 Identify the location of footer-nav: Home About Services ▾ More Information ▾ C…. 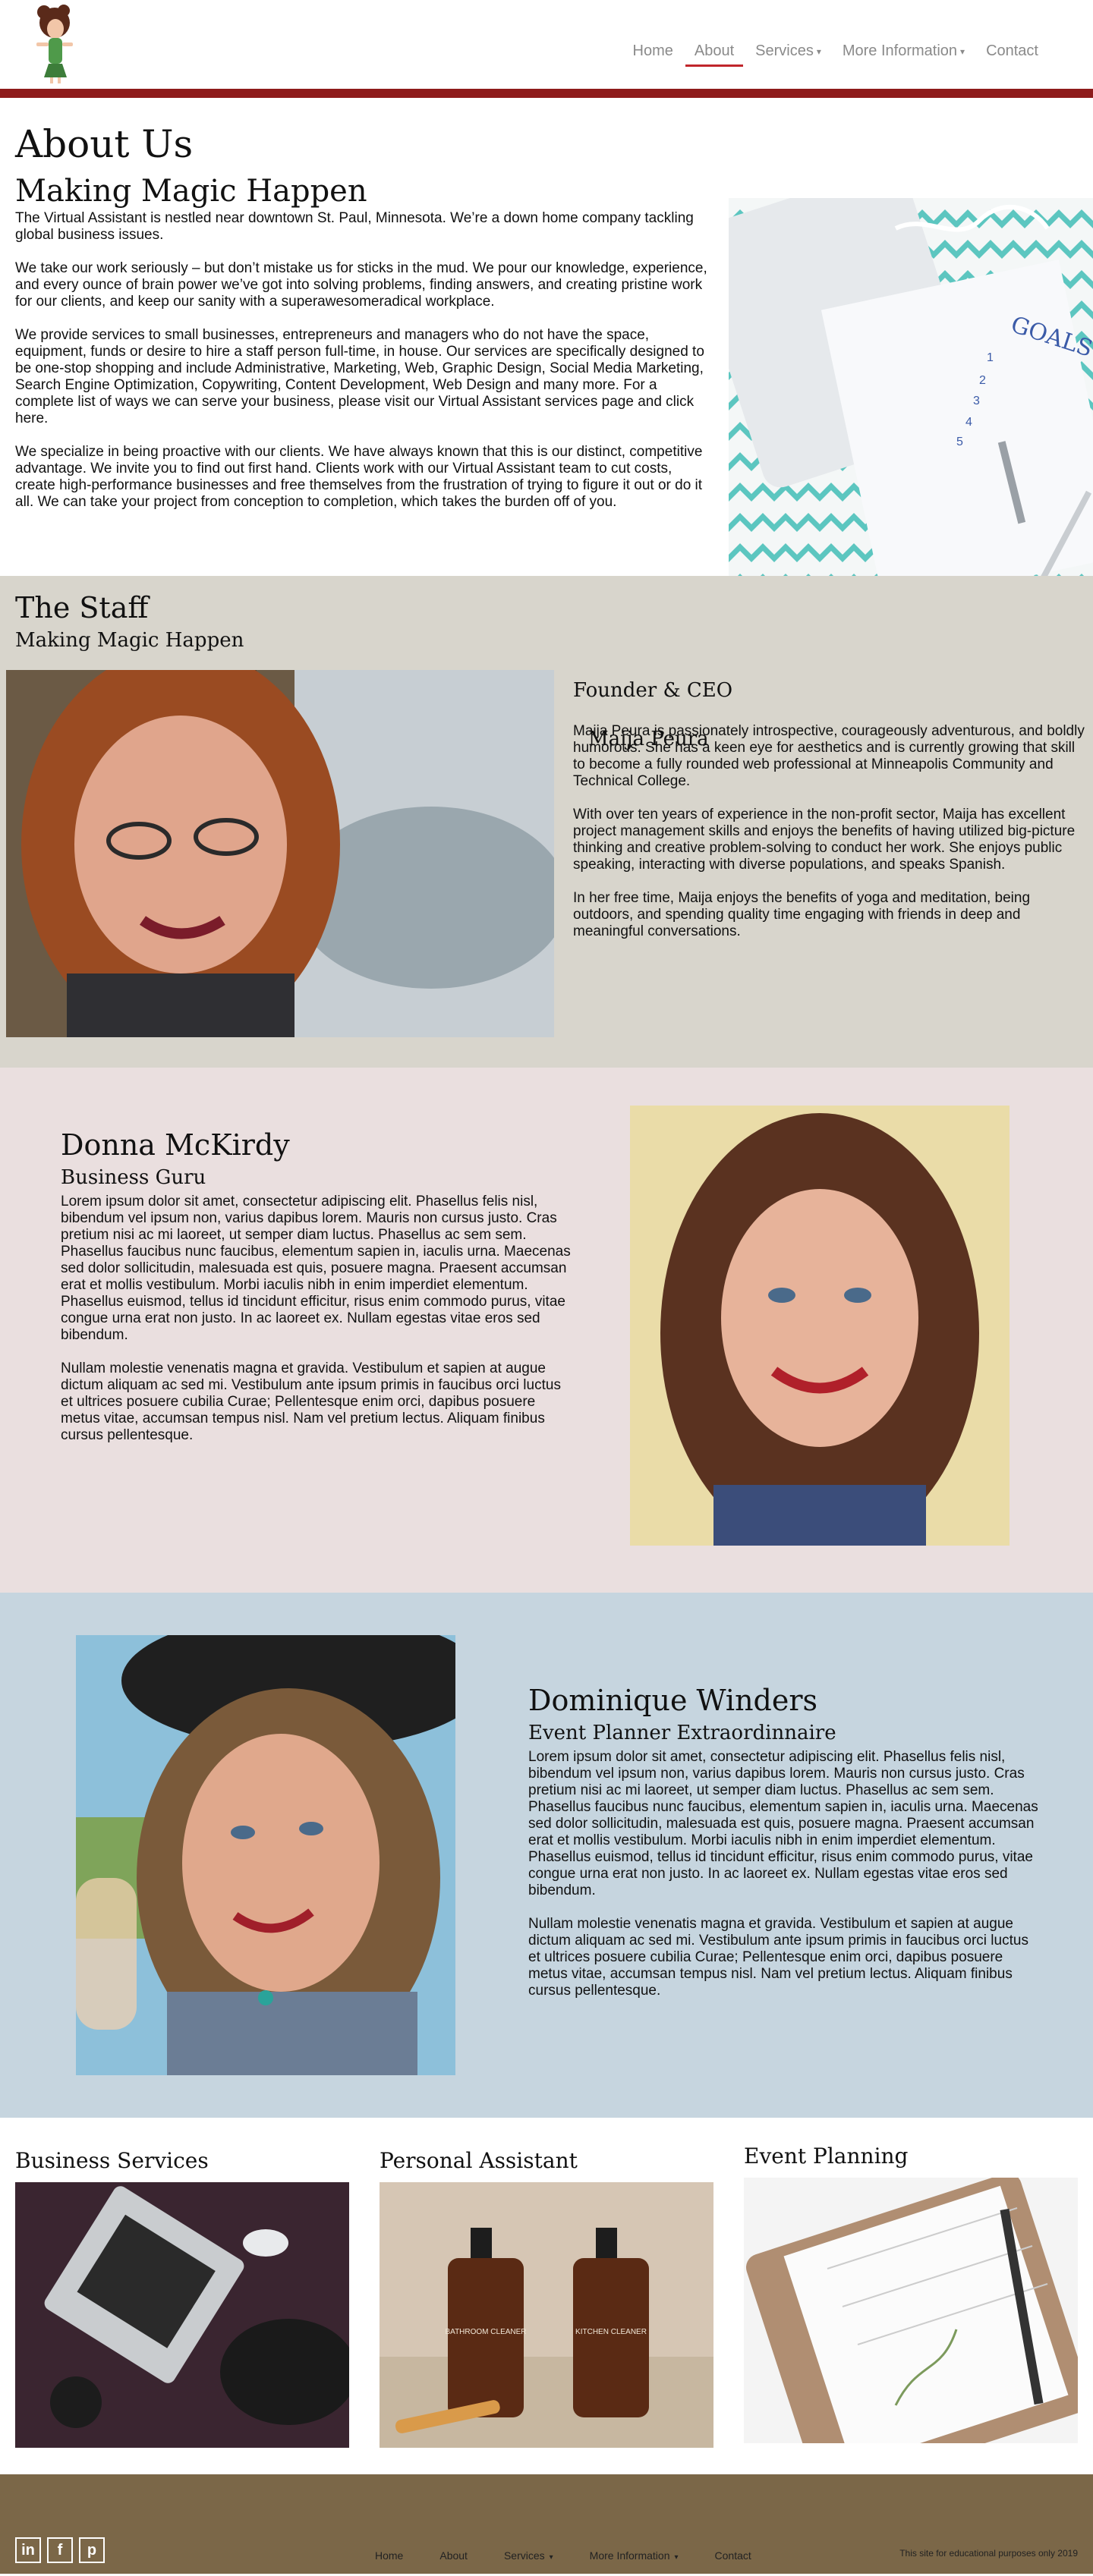
(563, 2555).